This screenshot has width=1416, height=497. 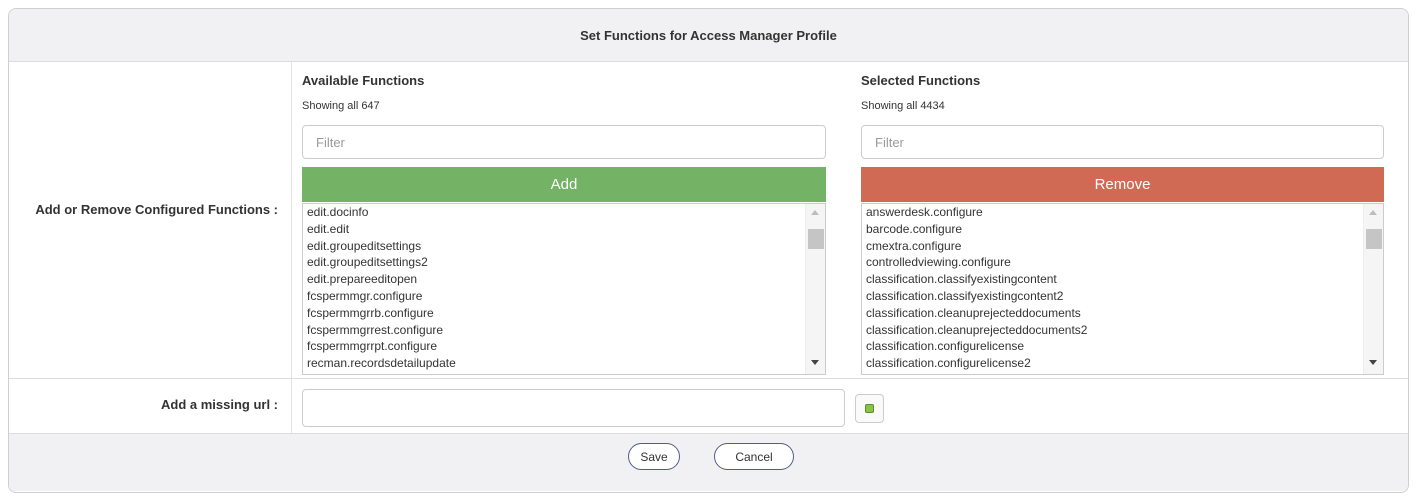 What do you see at coordinates (555, 229) in the screenshot?
I see `list-item: edit.edit` at bounding box center [555, 229].